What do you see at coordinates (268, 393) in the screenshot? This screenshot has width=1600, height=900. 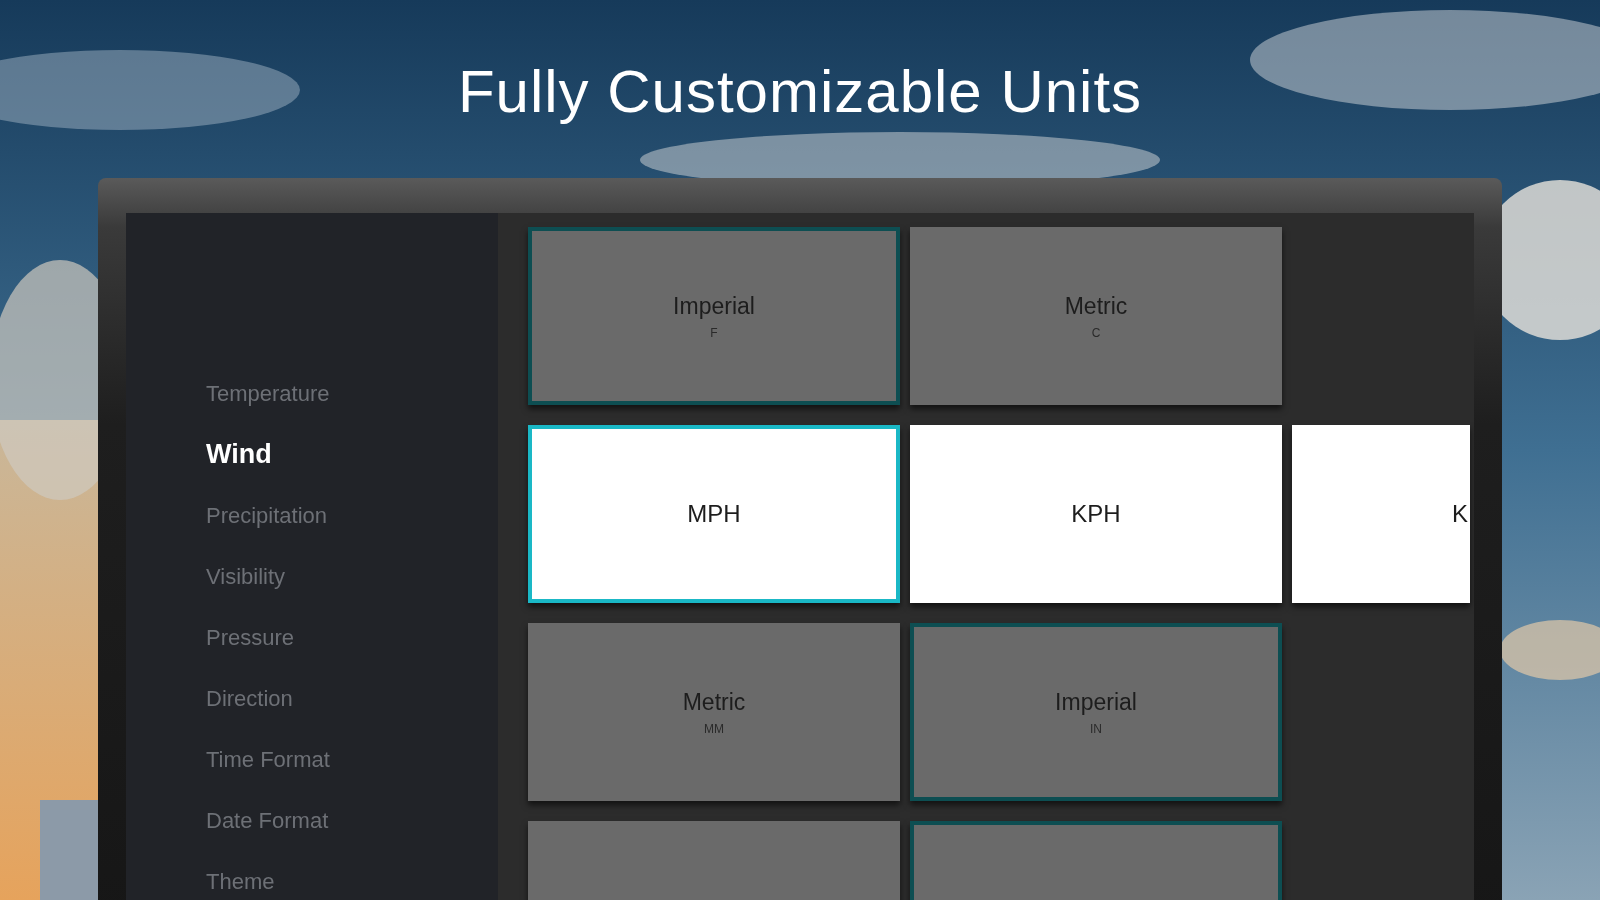 I see `sidebar-item: Temperature` at bounding box center [268, 393].